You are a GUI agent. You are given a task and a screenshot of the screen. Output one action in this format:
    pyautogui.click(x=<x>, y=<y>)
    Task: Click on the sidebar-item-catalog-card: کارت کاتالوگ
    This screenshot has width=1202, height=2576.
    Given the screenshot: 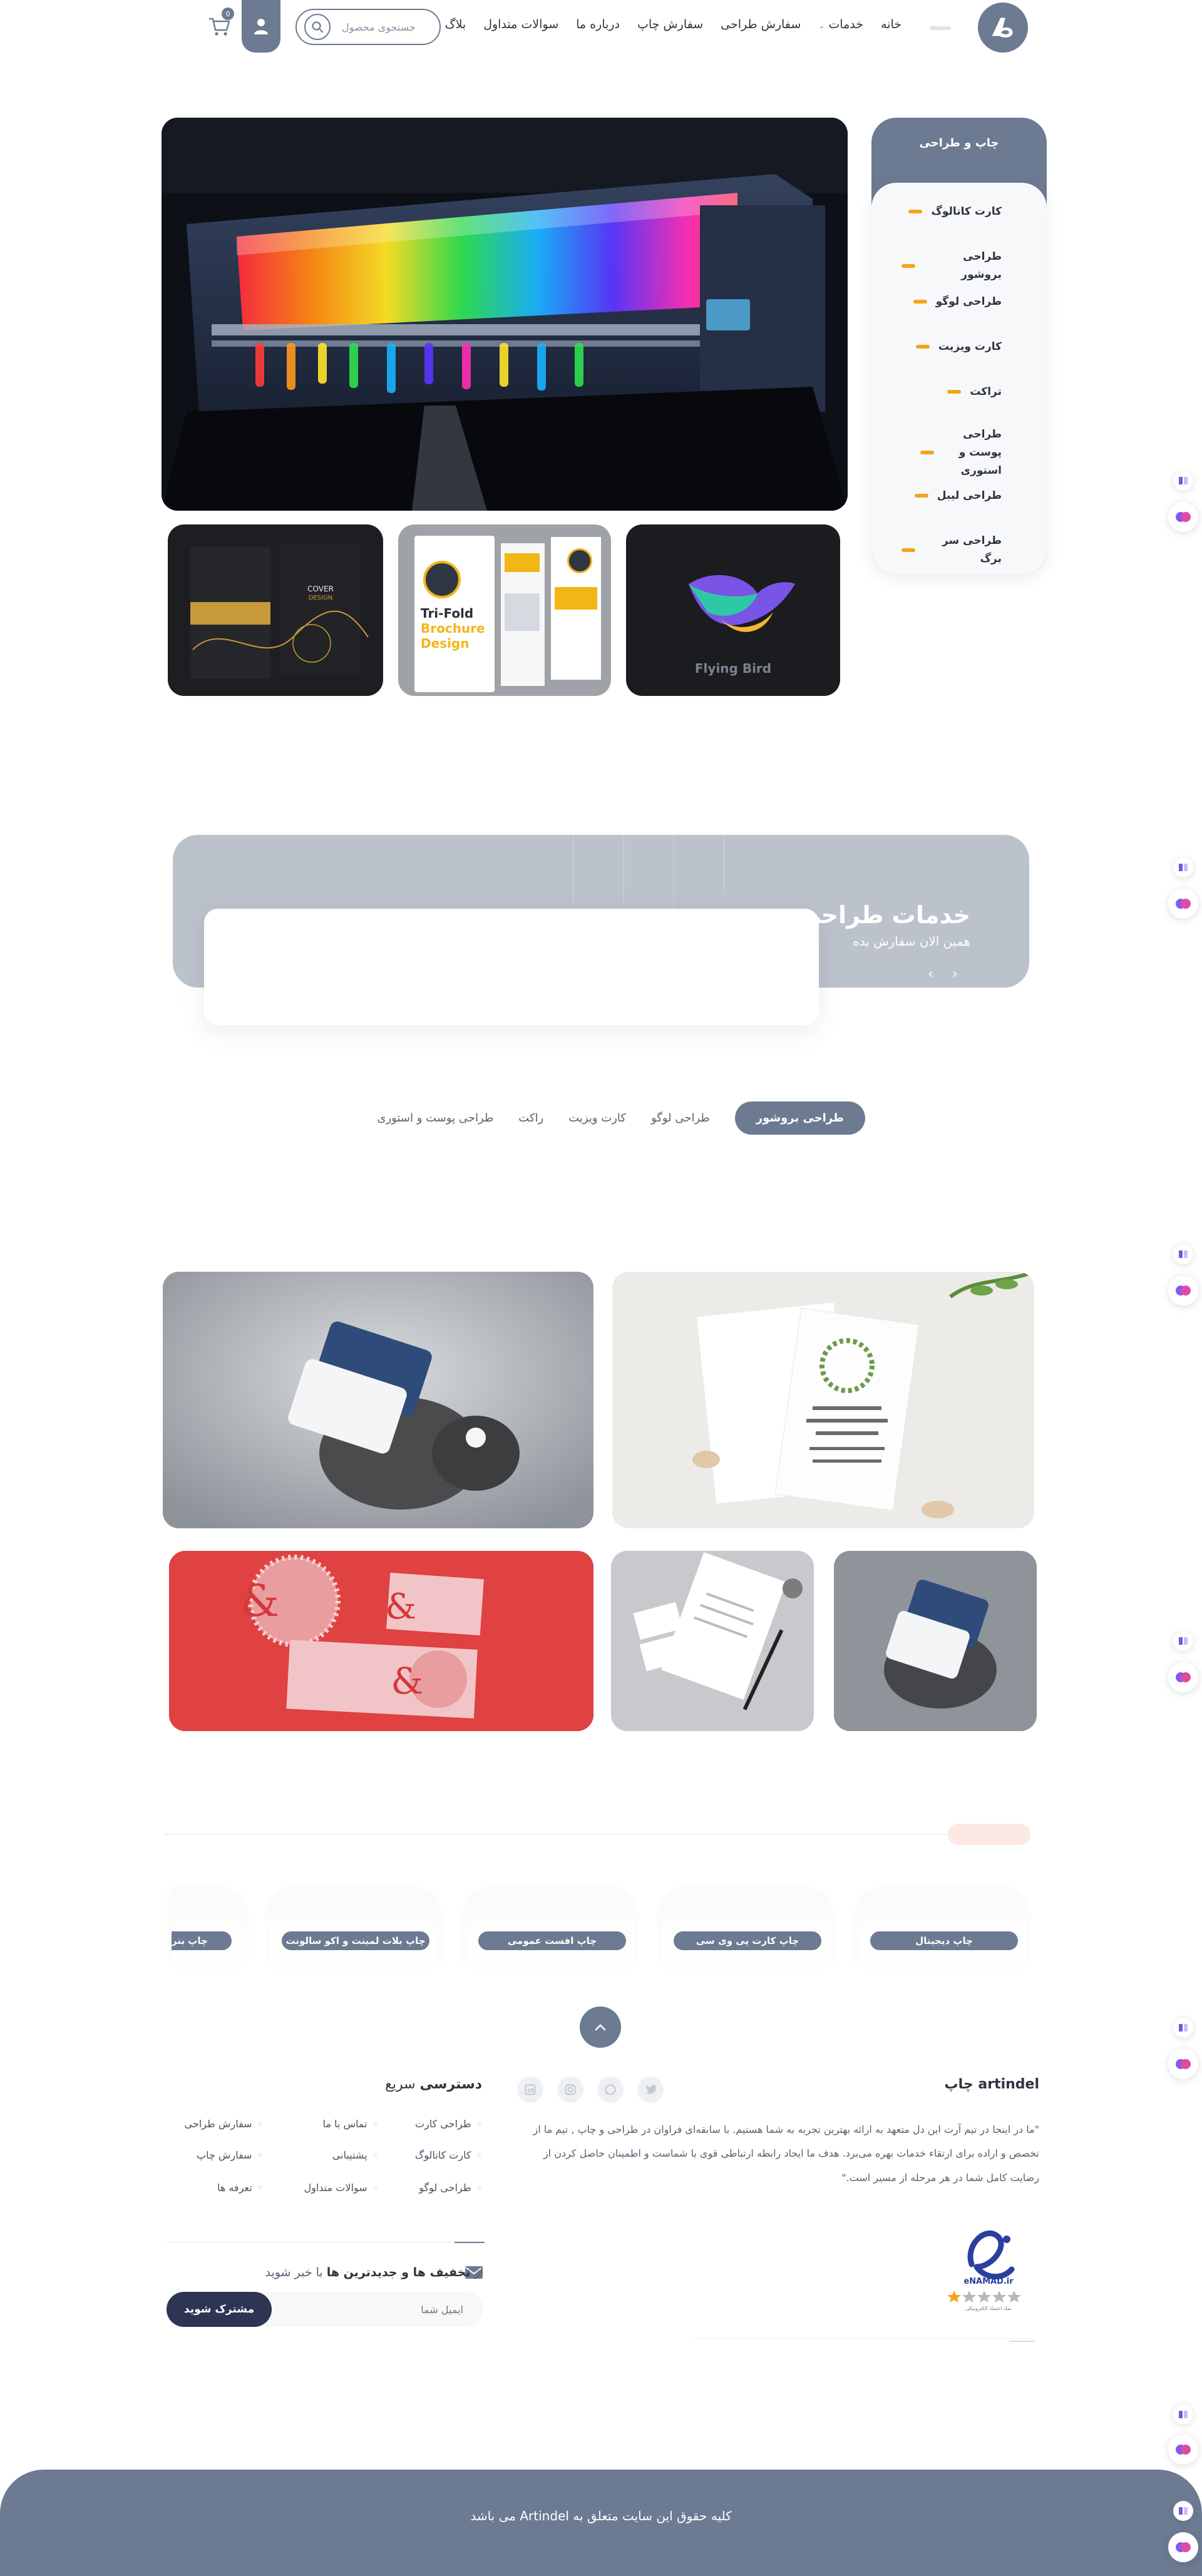 What is the action you would take?
    pyautogui.click(x=952, y=212)
    